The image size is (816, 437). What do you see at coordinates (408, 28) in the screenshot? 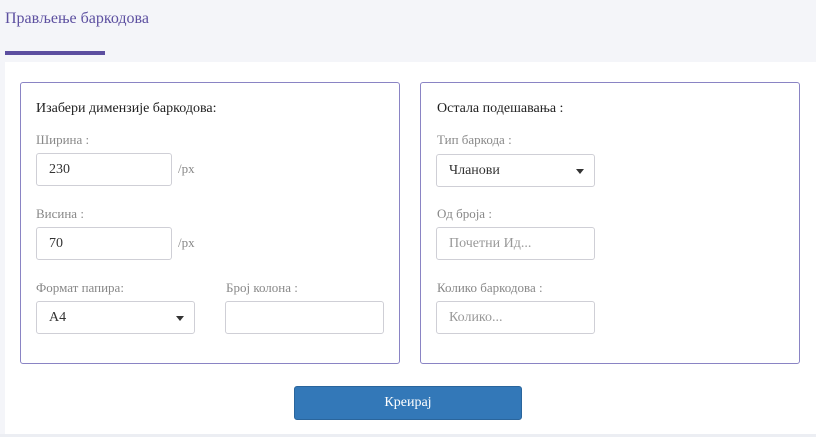
I see `tab-bar: Прављење баркодова` at bounding box center [408, 28].